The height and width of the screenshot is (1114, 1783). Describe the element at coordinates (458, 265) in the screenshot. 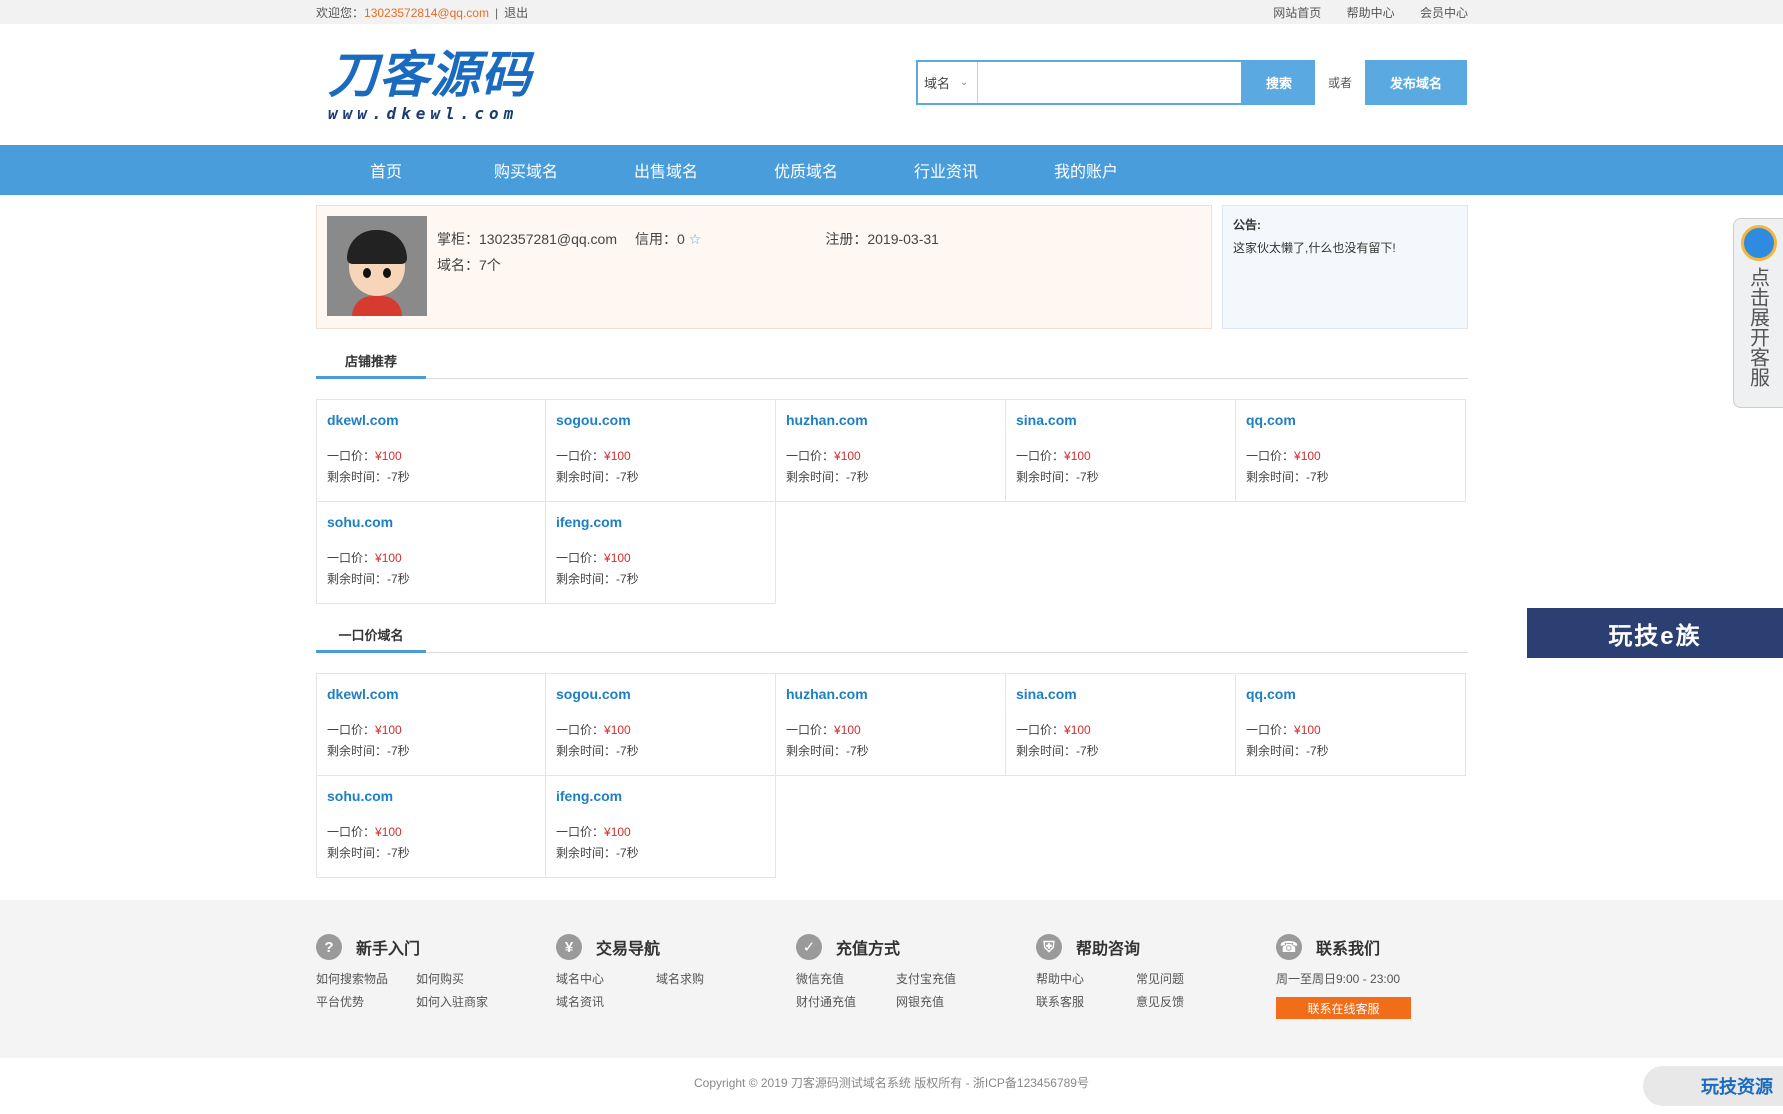

I see `domains-label: 域名：` at that location.